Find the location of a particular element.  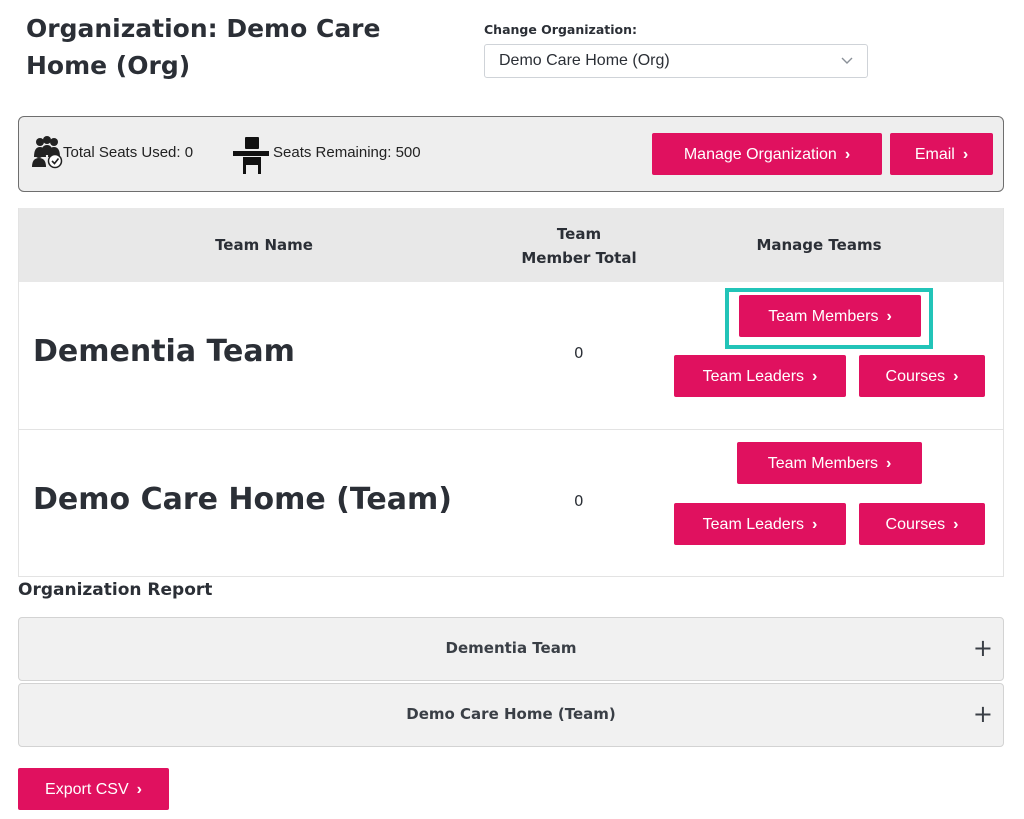

change-org-label: Change Organization: is located at coordinates (560, 29).